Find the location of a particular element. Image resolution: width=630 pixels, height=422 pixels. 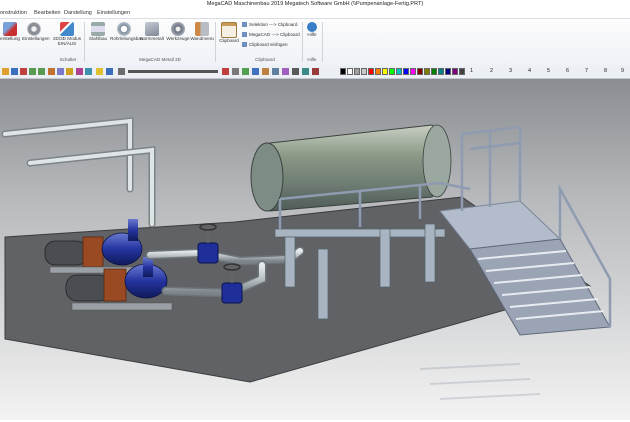

layer-icon is located at coordinates (51, 71).